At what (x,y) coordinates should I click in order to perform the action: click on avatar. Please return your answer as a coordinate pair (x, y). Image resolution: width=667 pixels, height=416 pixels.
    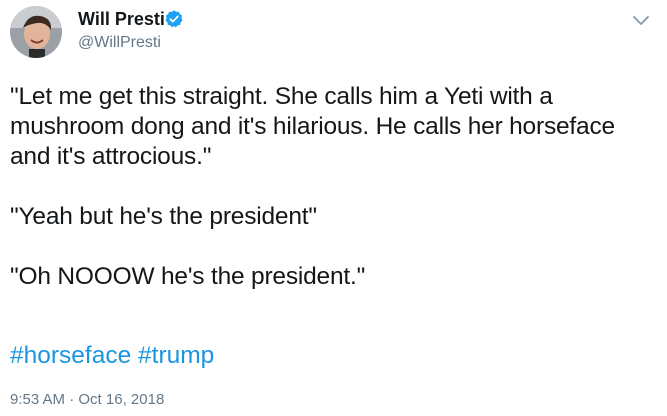
    Looking at the image, I should click on (36, 32).